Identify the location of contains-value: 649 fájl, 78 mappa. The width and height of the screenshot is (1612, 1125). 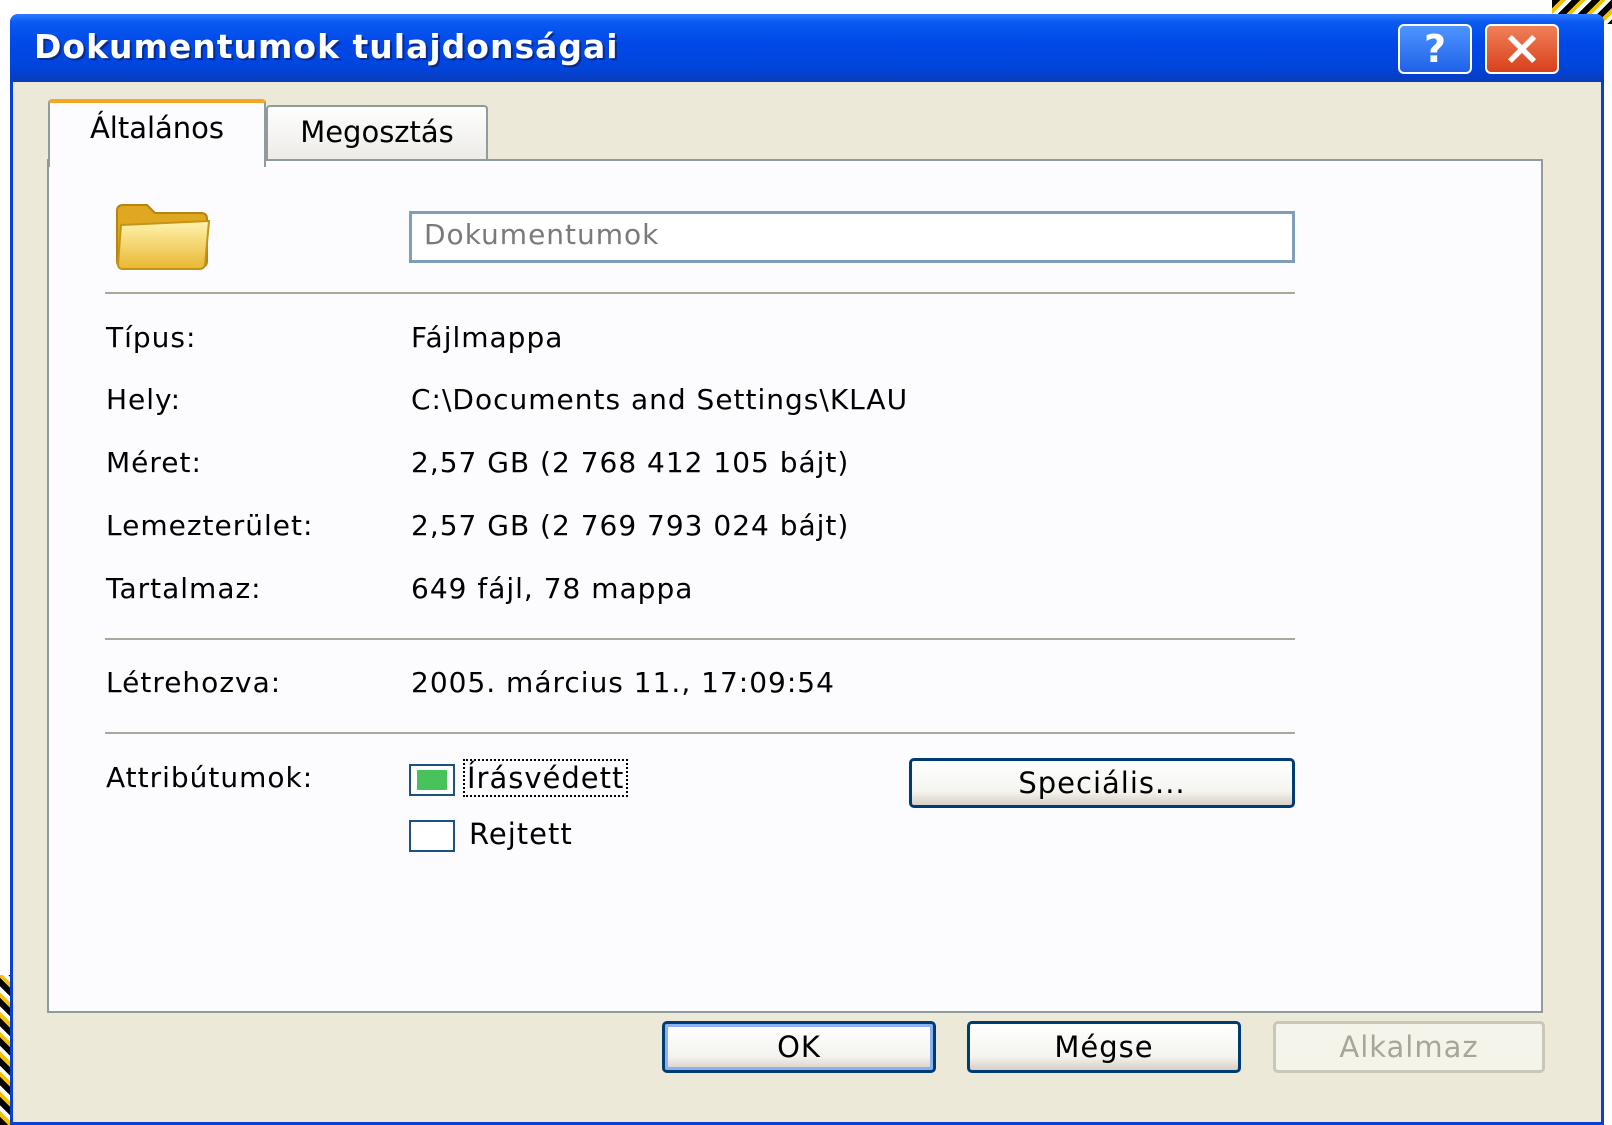
(552, 588).